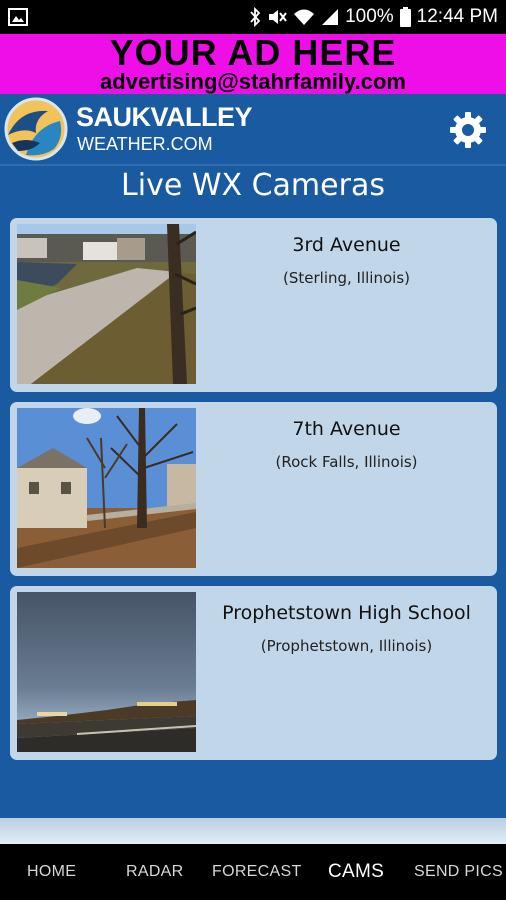  I want to click on camera-location: (Rock Falls, Illinois), so click(346, 462).